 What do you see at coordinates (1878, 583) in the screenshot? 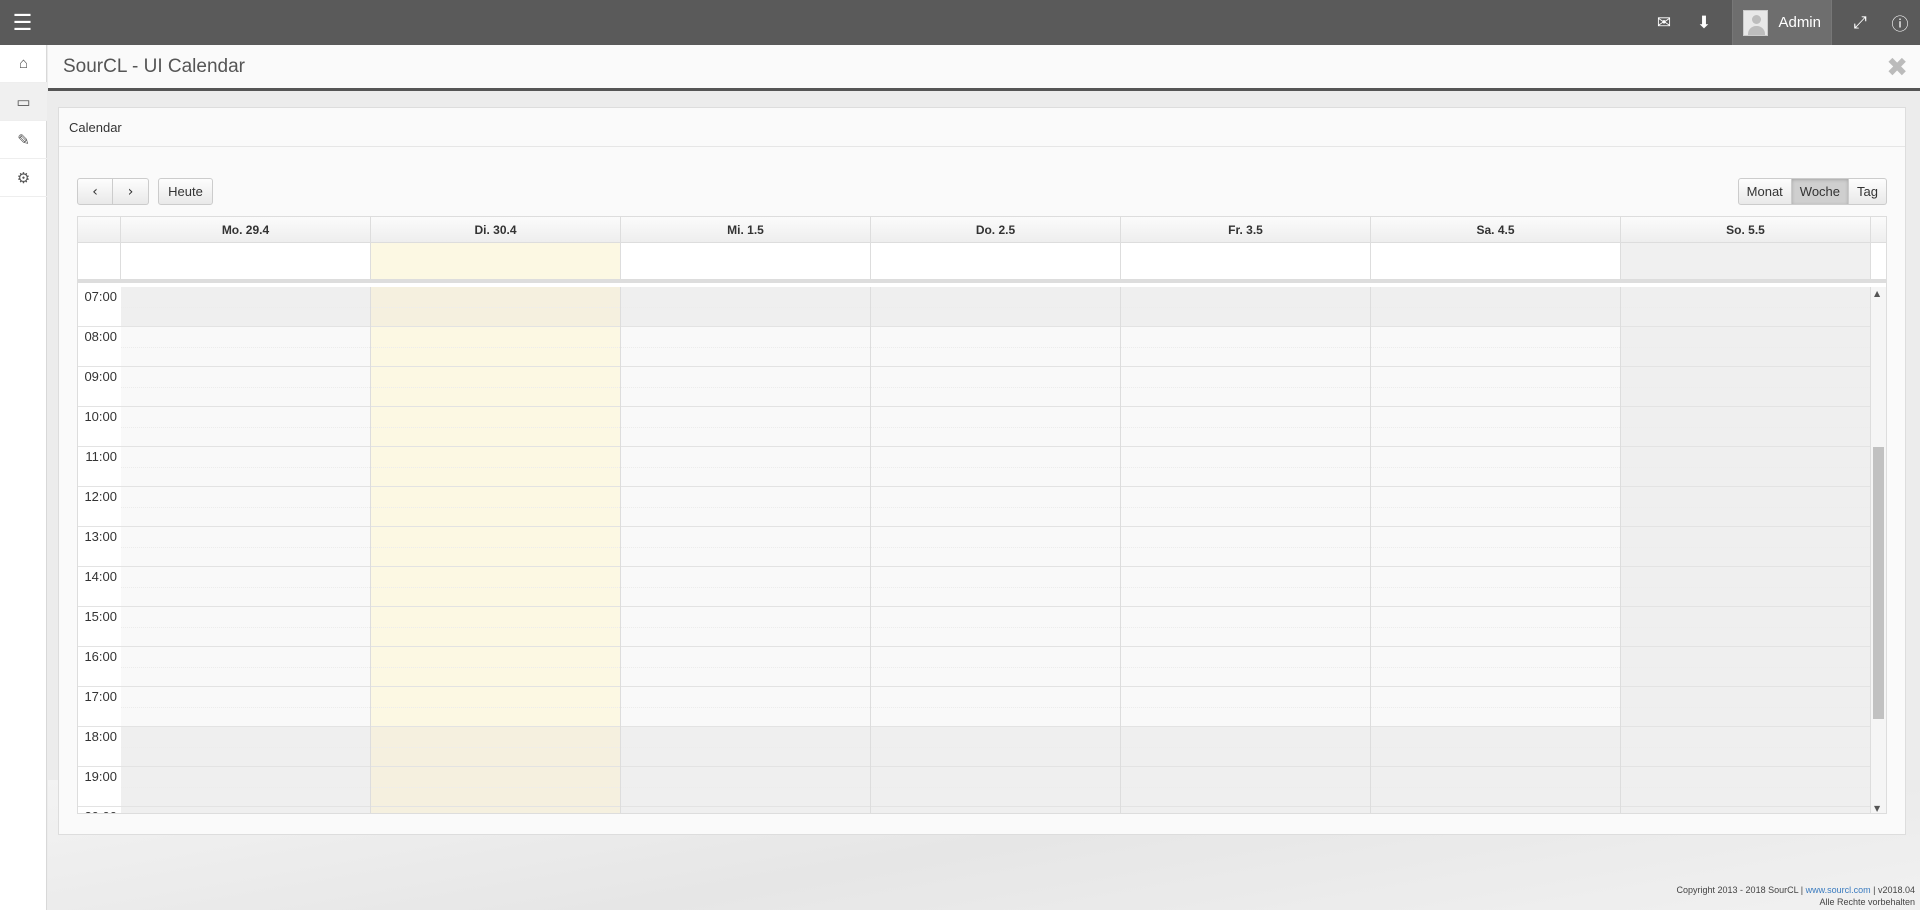
I see `scrollbar-thumb` at bounding box center [1878, 583].